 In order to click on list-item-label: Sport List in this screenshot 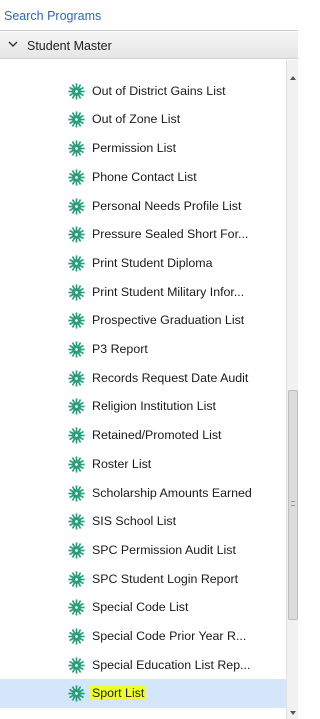, I will do `click(118, 693)`.